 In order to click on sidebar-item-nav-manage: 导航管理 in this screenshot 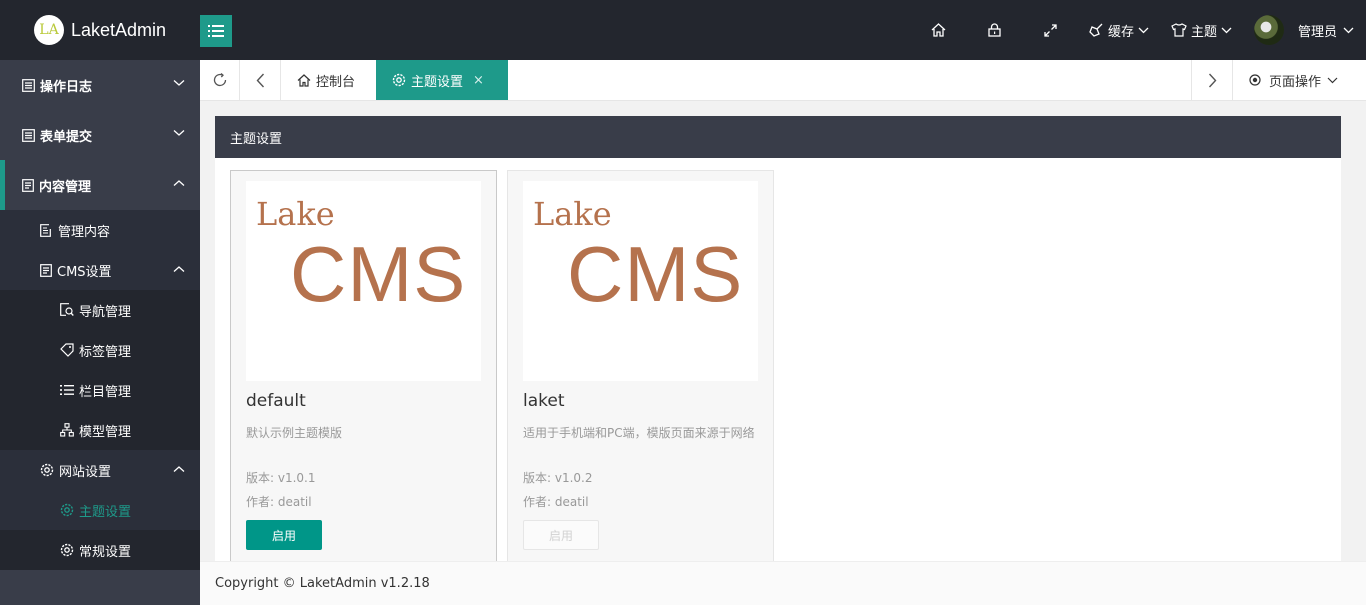, I will do `click(100, 310)`.